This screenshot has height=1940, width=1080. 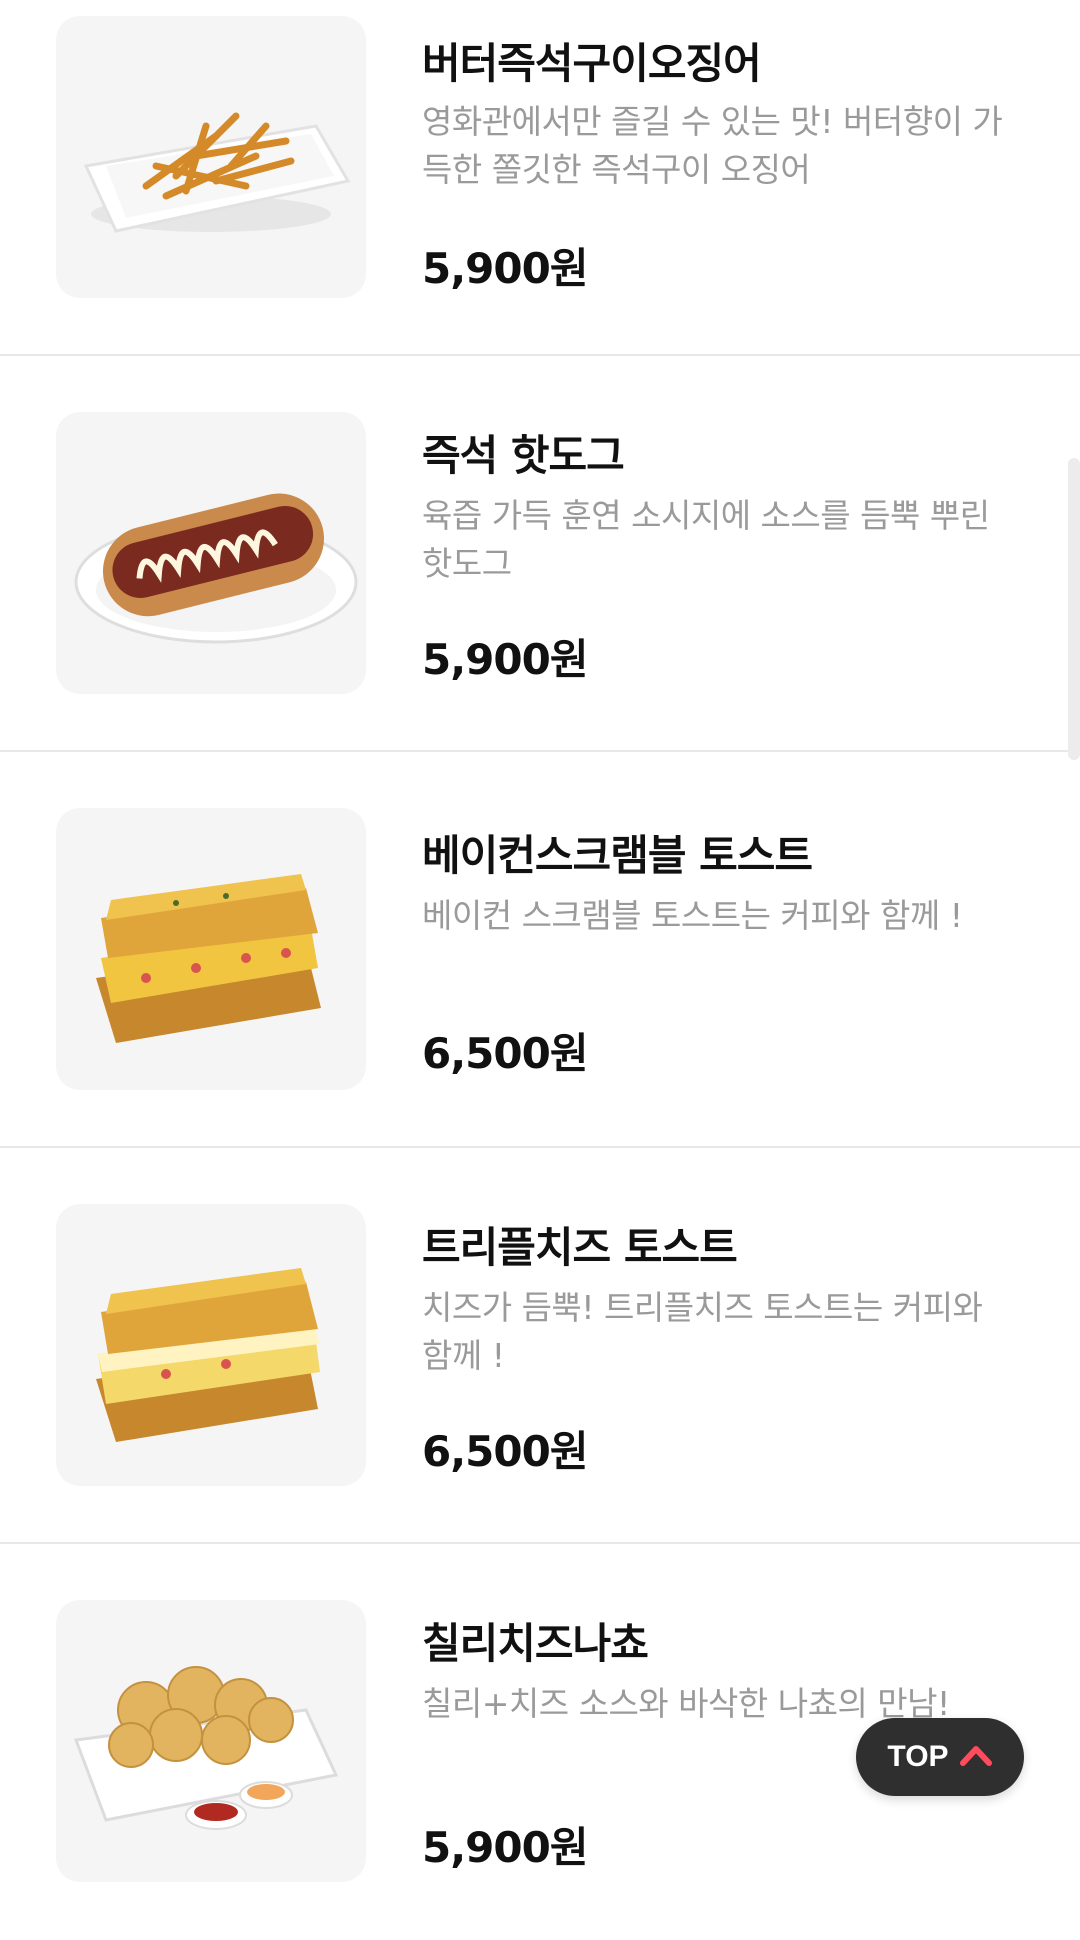 What do you see at coordinates (211, 553) in the screenshot?
I see `hotdog-plate-icon` at bounding box center [211, 553].